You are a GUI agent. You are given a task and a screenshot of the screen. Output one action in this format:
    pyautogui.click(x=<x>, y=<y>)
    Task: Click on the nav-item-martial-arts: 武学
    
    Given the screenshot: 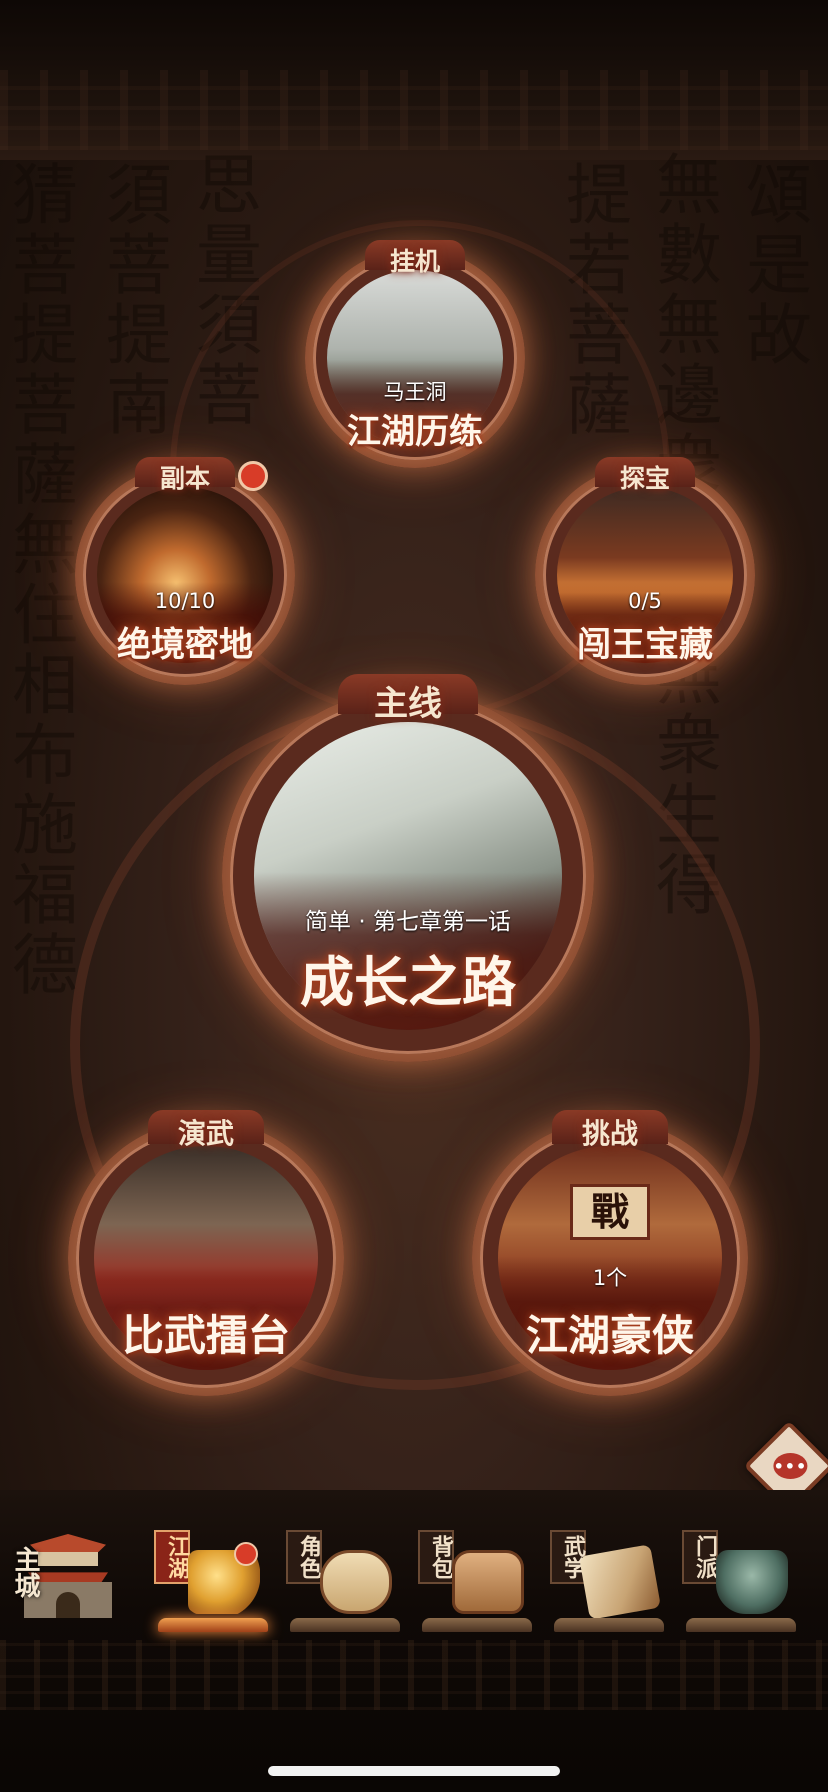 What is the action you would take?
    pyautogui.click(x=601, y=1577)
    